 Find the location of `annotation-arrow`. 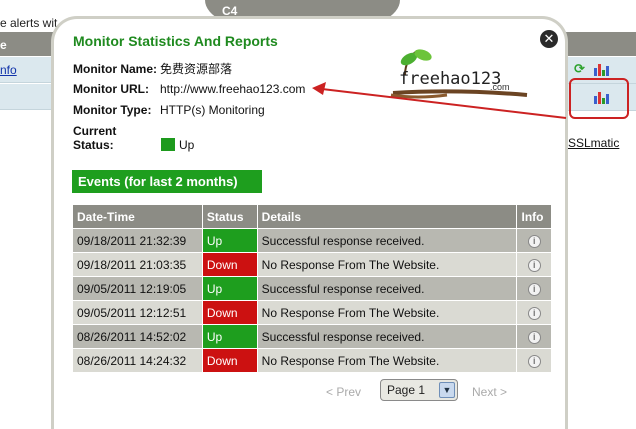

annotation-arrow is located at coordinates (439, 100).